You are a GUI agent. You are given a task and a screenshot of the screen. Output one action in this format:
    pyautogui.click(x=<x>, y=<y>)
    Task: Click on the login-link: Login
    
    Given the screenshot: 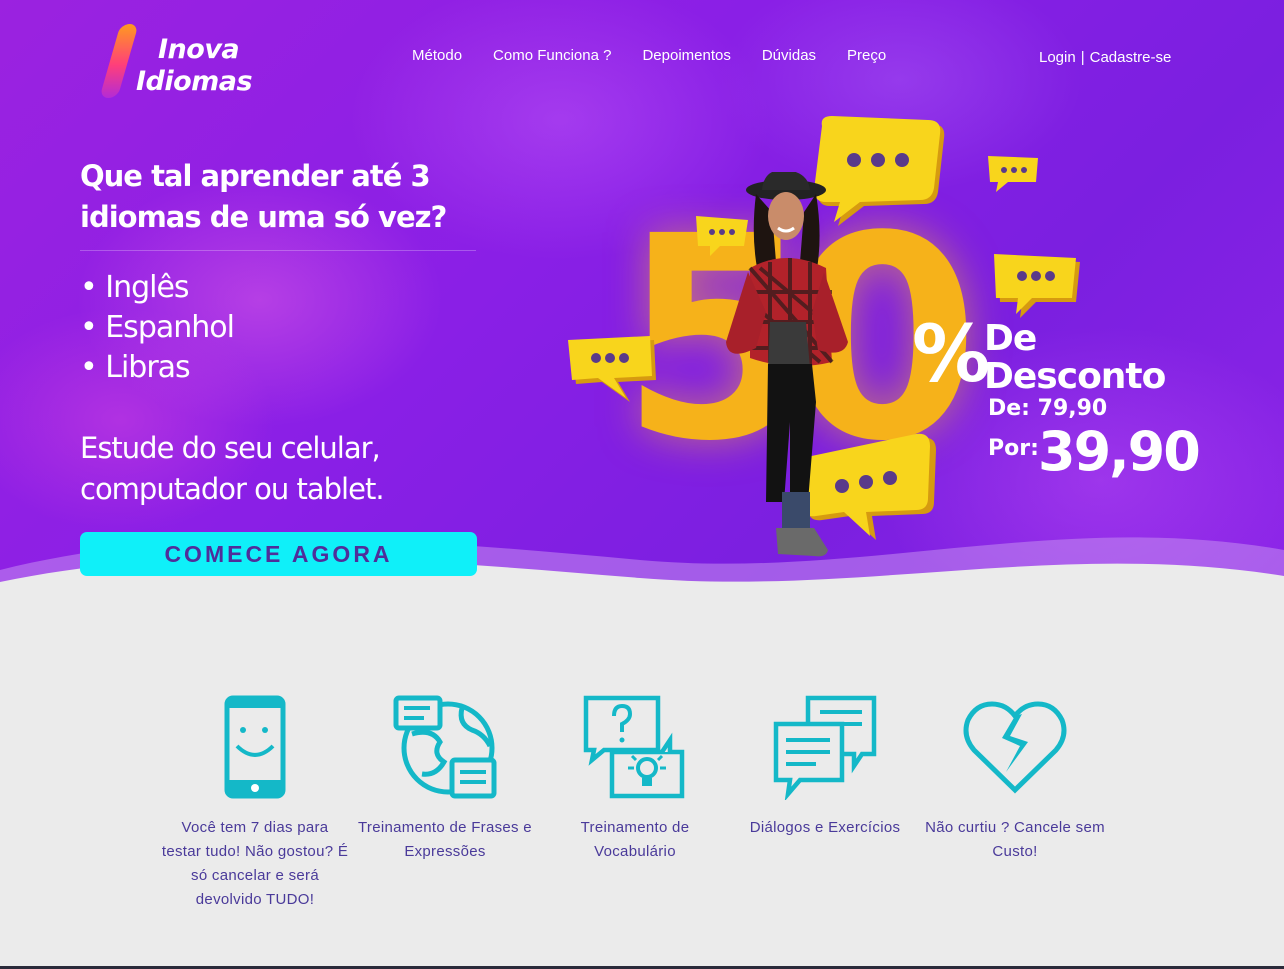 What is the action you would take?
    pyautogui.click(x=1057, y=57)
    